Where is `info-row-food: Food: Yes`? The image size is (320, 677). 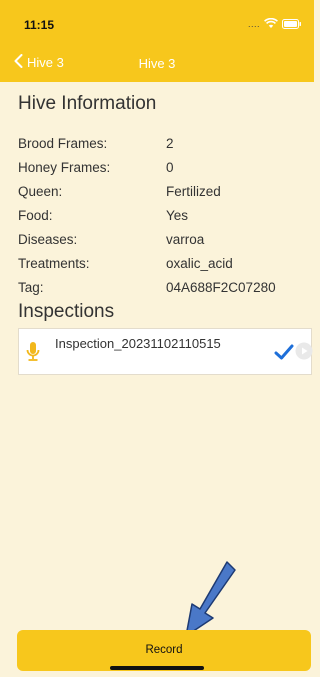
info-row-food: Food: Yes is located at coordinates (163, 218).